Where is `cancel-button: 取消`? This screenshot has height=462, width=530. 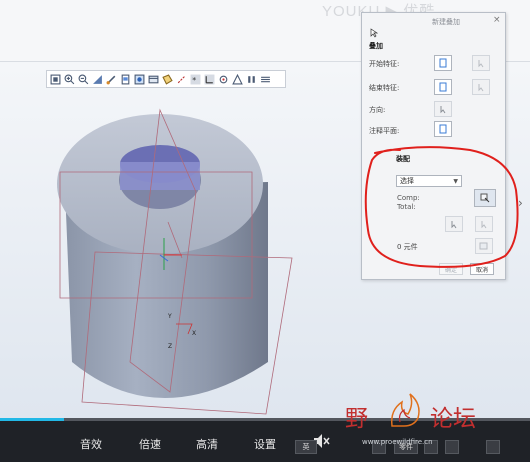 cancel-button: 取消 is located at coordinates (482, 269).